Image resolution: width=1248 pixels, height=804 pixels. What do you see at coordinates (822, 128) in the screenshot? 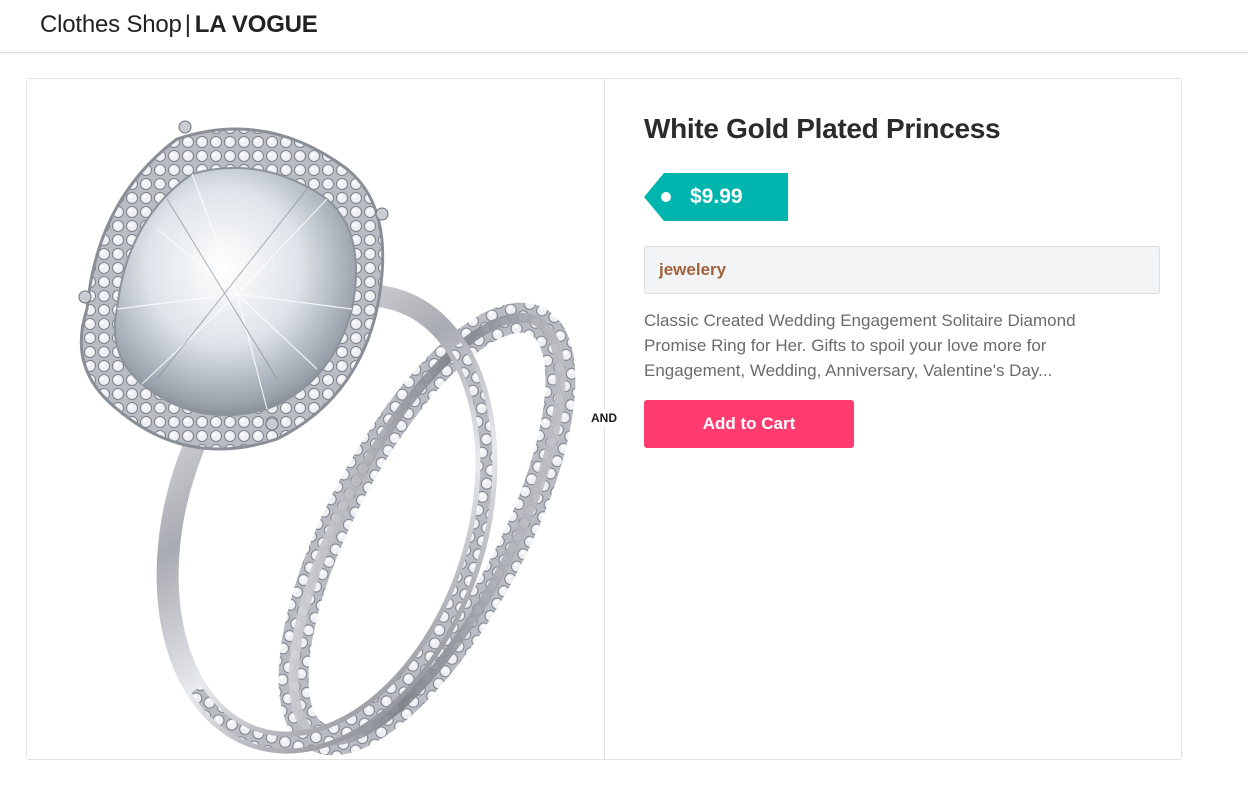
I see `product-title: White Gold Plated Princess` at bounding box center [822, 128].